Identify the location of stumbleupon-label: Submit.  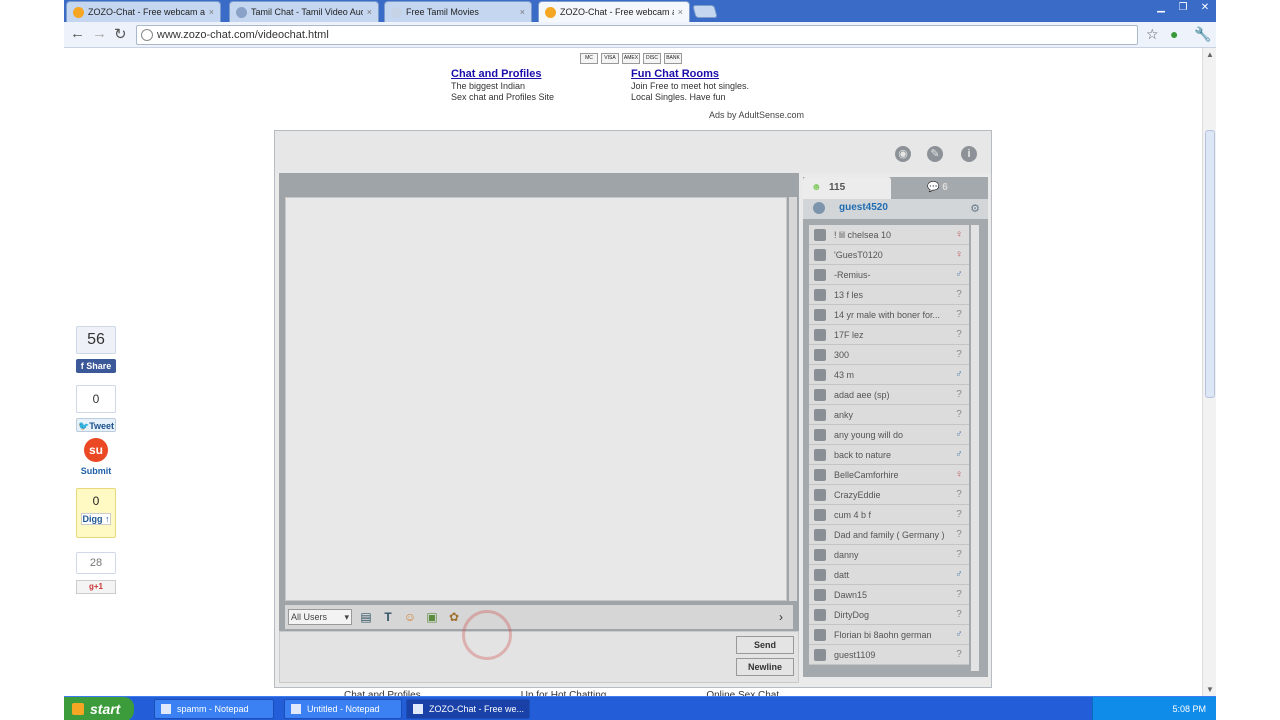
(96, 471).